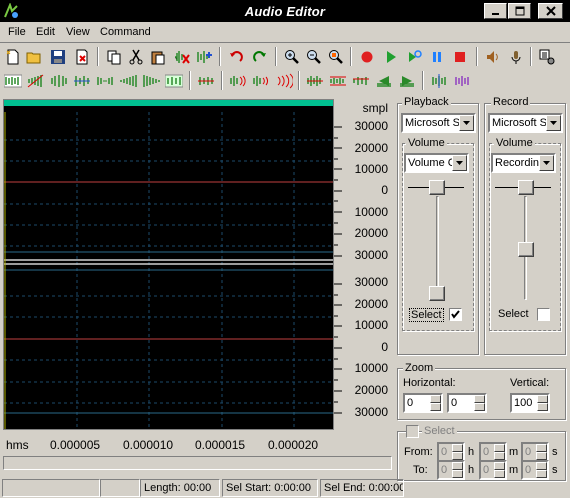 The width and height of the screenshot is (570, 498). I want to click on to-seconds-value: 0, so click(528, 470).